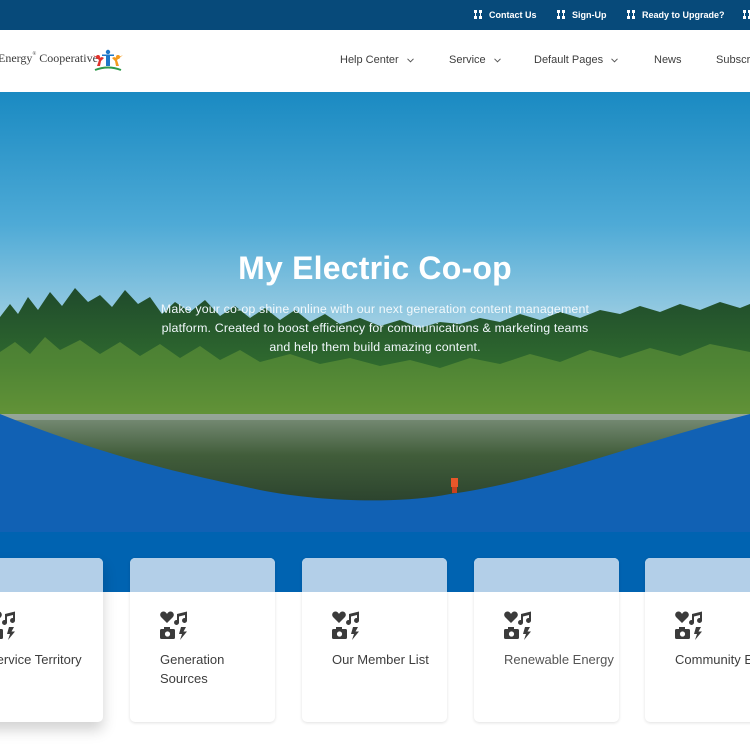  Describe the element at coordinates (41, 659) in the screenshot. I see `tile-label: Service Territory` at that location.